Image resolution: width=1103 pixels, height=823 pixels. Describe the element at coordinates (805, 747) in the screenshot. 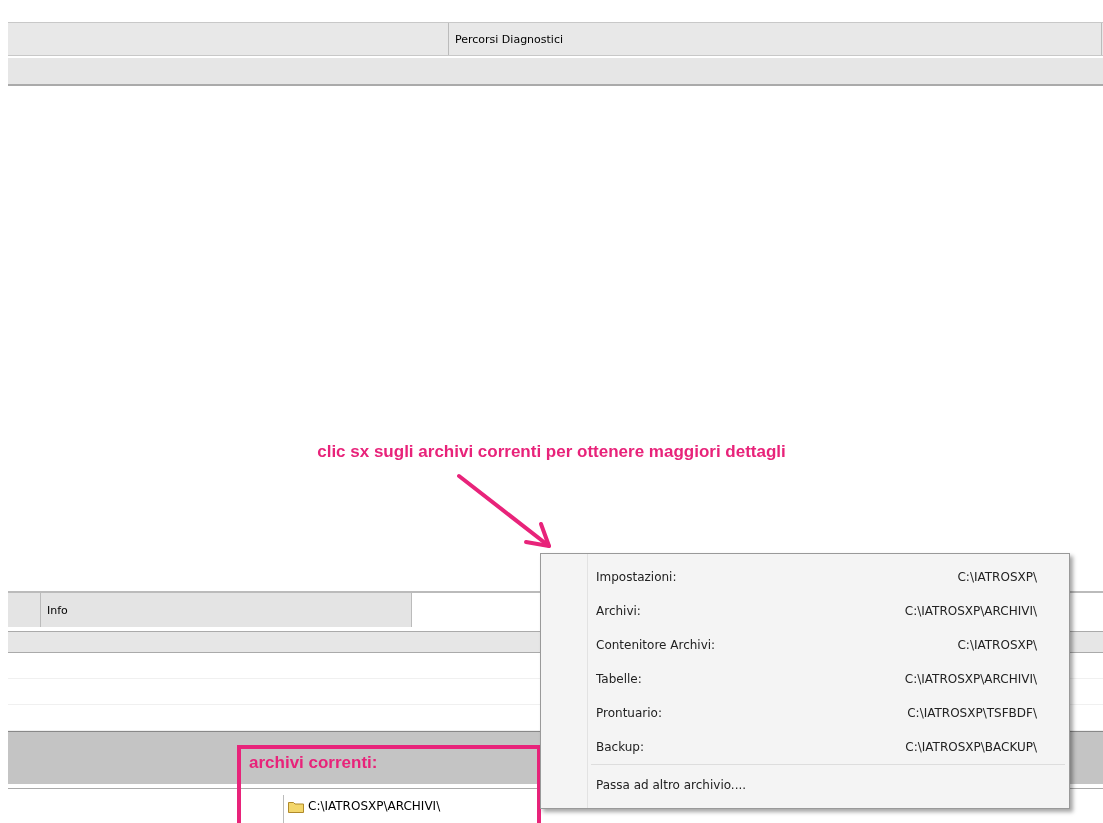

I see `menu-item: Backup: C:\IATROSXP\BACKUP\` at that location.